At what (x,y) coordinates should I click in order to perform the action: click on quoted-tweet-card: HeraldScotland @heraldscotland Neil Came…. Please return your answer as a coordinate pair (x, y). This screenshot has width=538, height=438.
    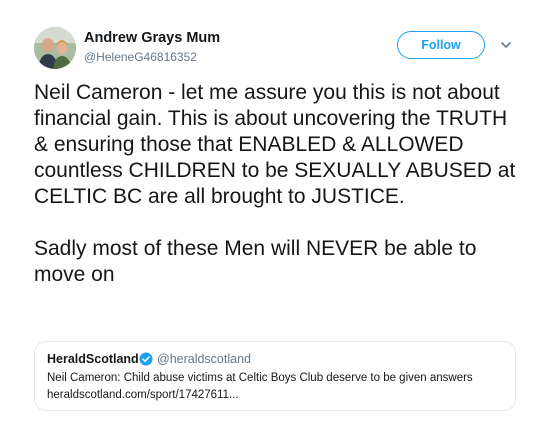
    Looking at the image, I should click on (275, 376).